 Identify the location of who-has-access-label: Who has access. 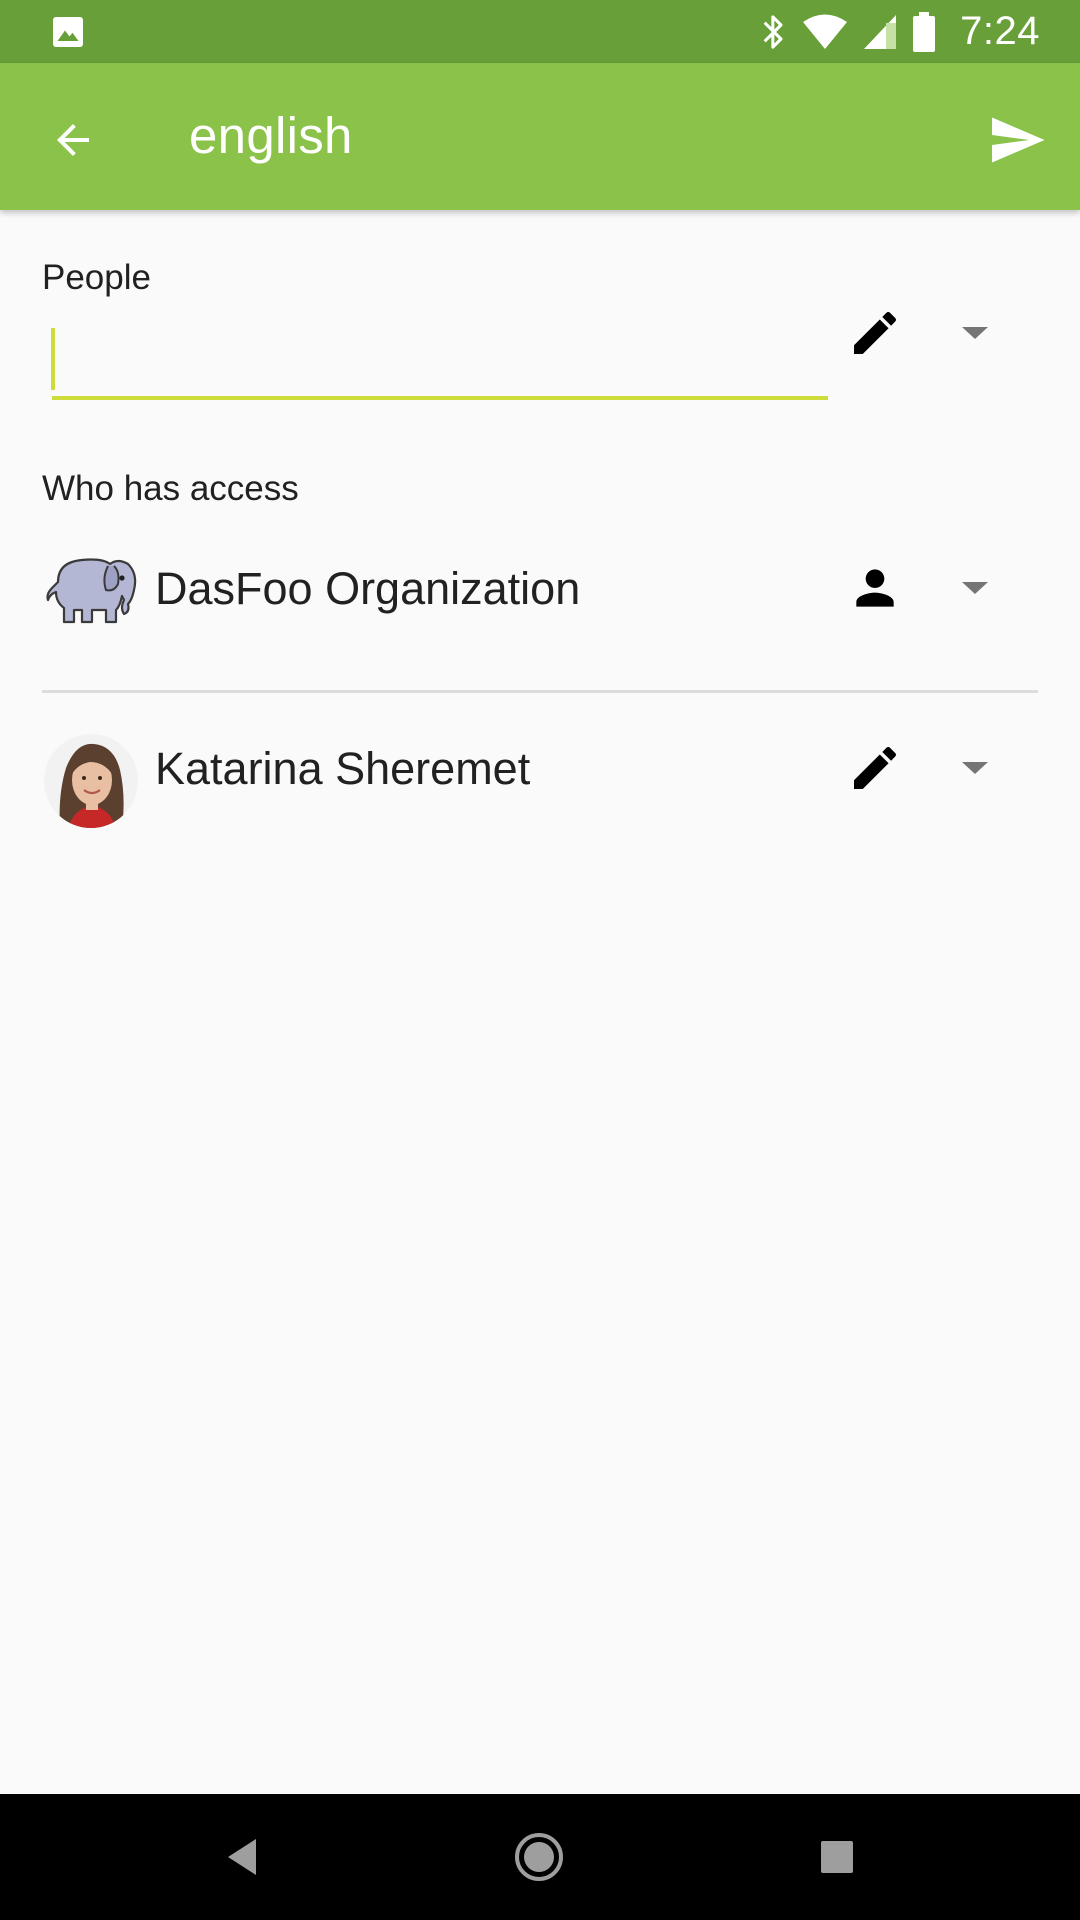
(170, 488).